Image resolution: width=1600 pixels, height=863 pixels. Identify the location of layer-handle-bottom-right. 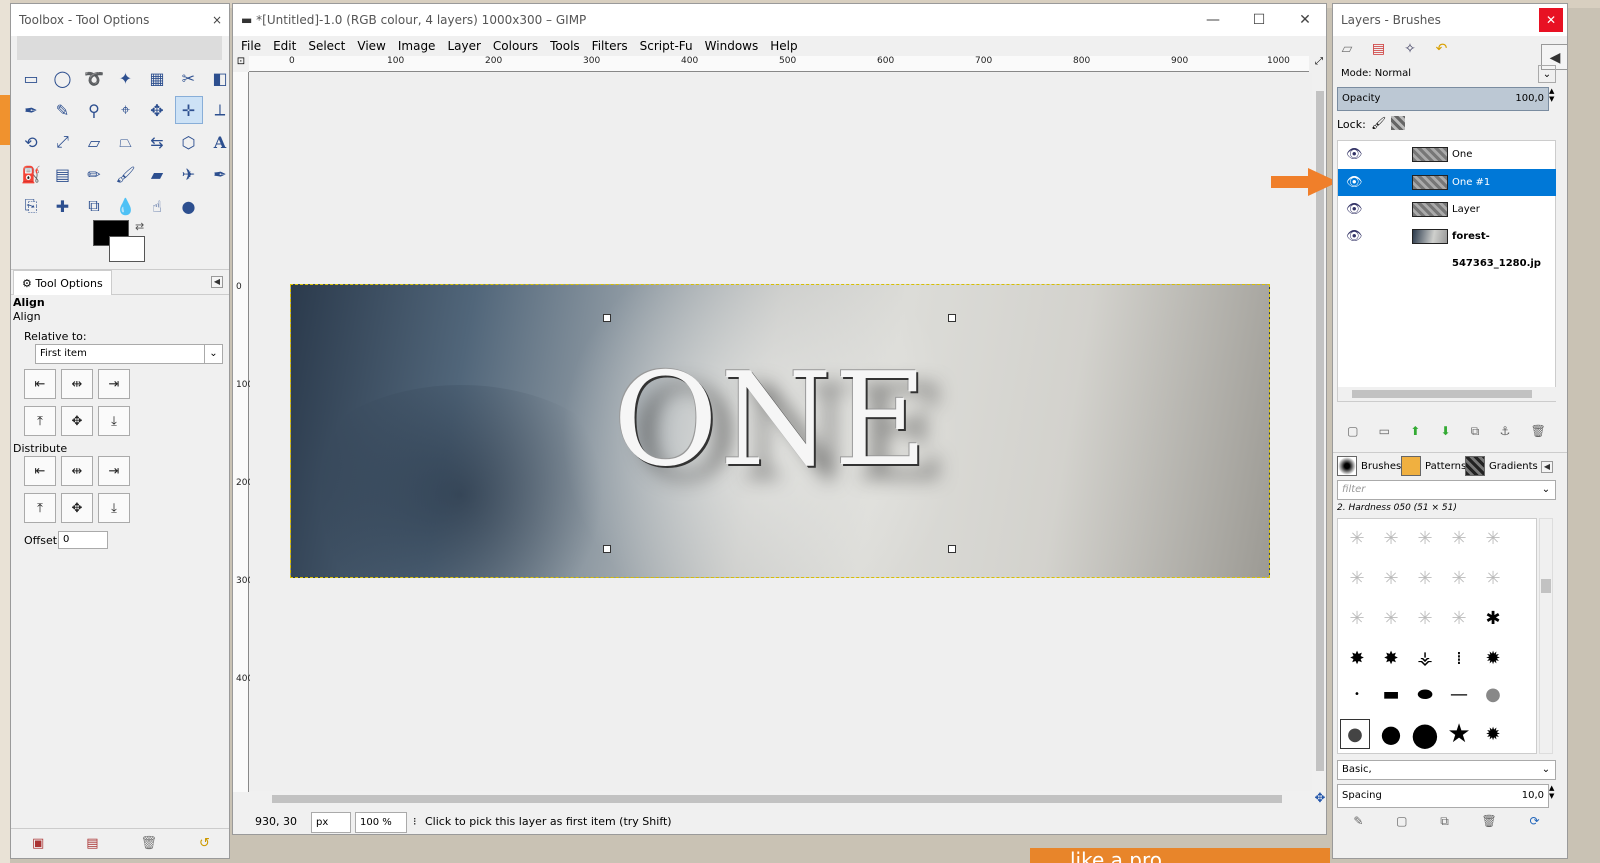
(952, 549).